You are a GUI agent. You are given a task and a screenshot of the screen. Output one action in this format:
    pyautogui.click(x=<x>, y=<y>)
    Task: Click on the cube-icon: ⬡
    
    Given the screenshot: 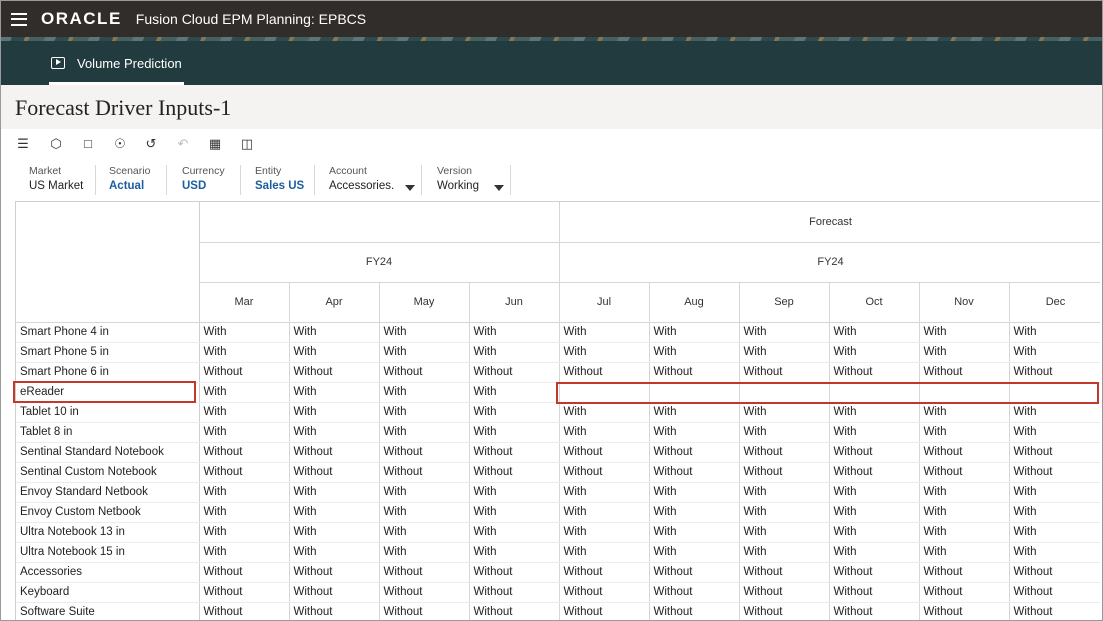 What is the action you would take?
    pyautogui.click(x=56, y=144)
    